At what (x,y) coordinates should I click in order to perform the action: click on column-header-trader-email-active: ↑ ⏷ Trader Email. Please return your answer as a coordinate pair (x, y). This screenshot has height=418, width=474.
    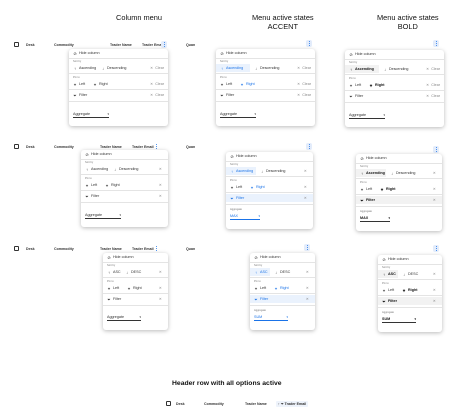
    Looking at the image, I should click on (292, 403).